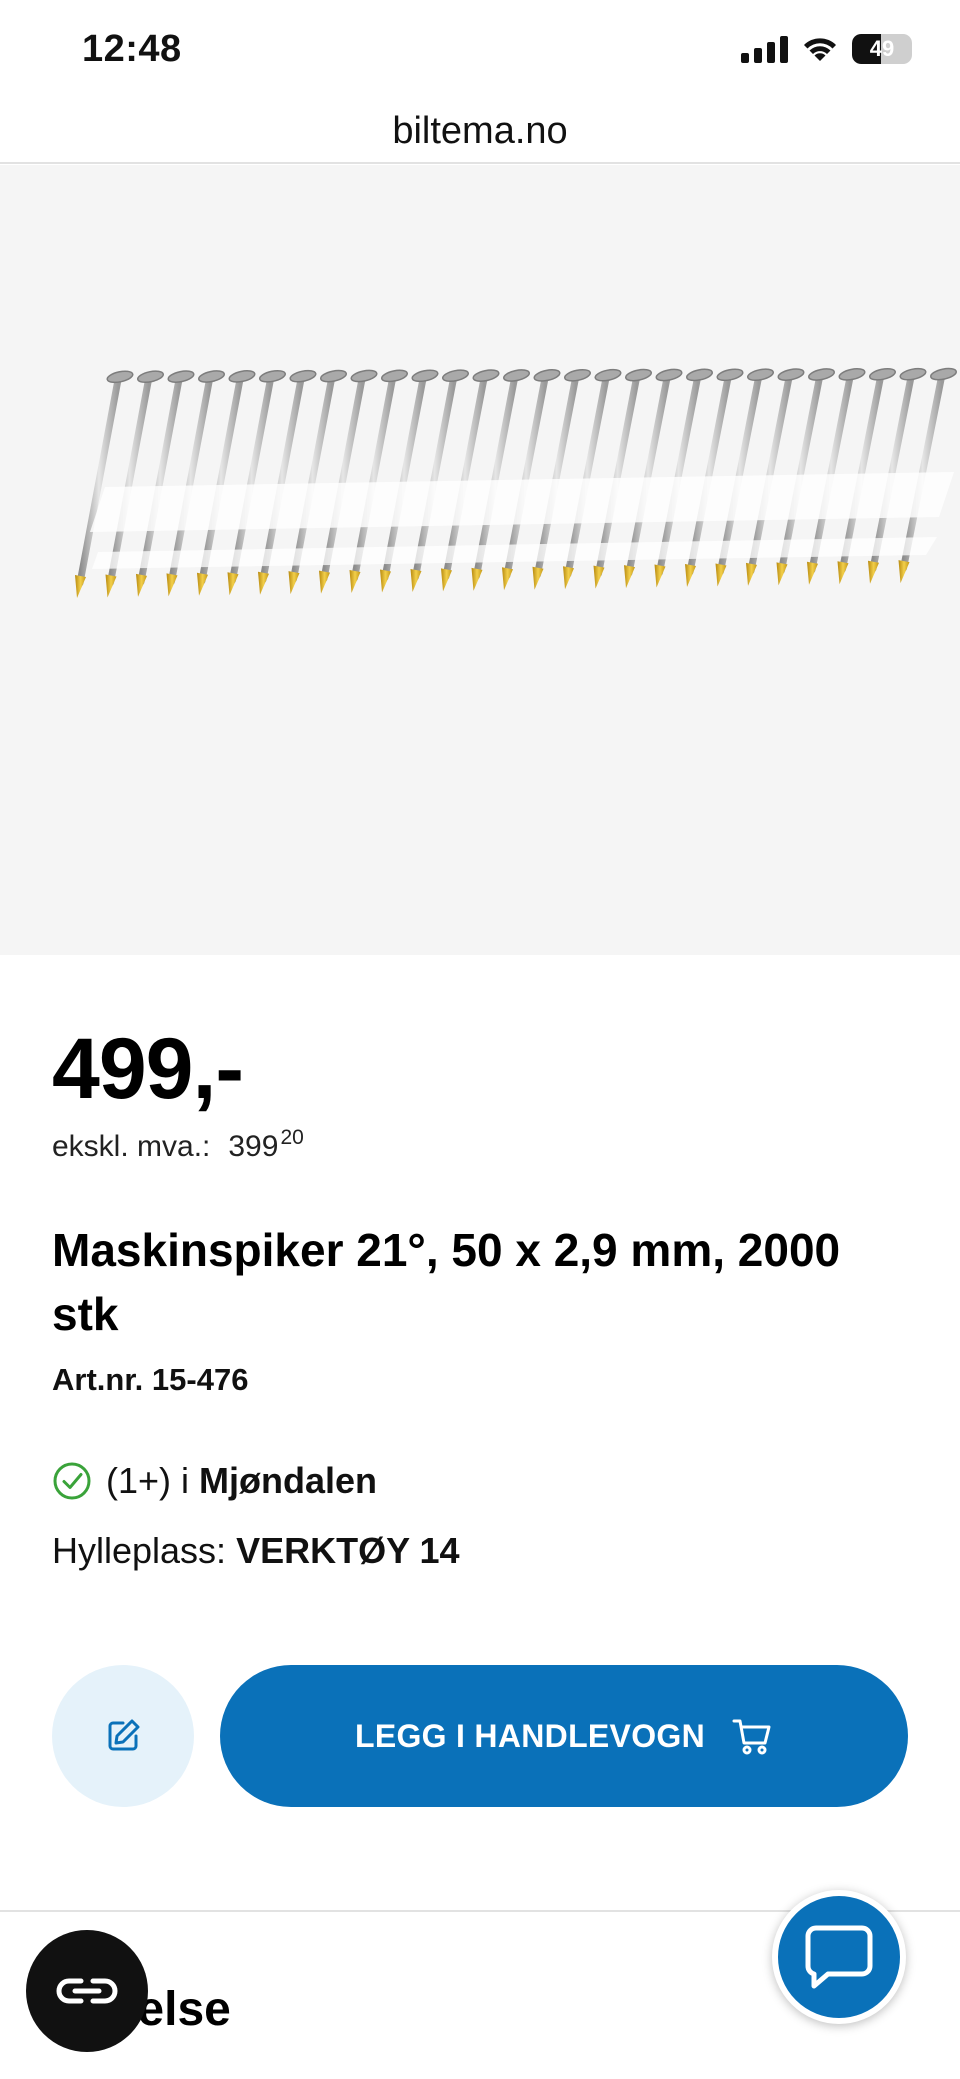 This screenshot has height=2079, width=960. Describe the element at coordinates (131, 1146) in the screenshot. I see `ex-vat-label: ekskl. mva.:` at that location.